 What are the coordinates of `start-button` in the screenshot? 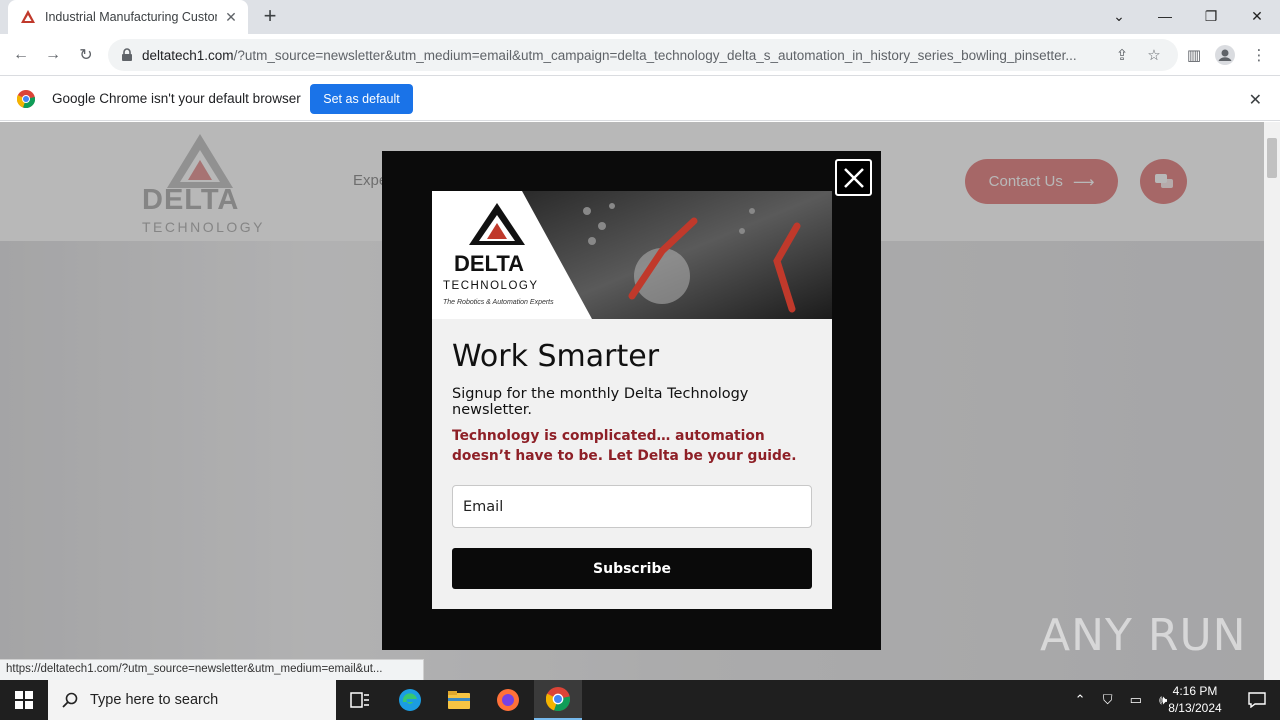 It's located at (24, 700).